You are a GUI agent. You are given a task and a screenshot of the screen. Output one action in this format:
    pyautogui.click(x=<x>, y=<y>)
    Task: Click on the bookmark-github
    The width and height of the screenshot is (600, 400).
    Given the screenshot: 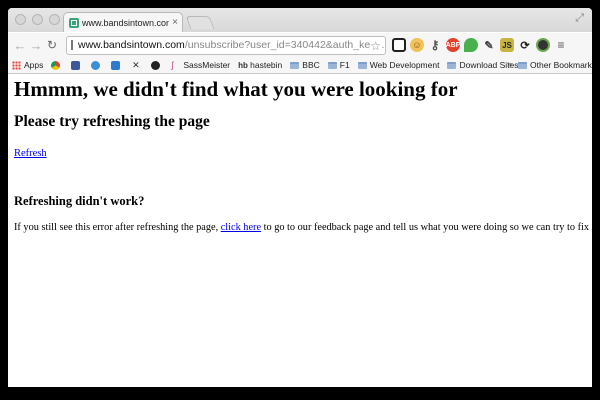 What is the action you would take?
    pyautogui.click(x=157, y=65)
    